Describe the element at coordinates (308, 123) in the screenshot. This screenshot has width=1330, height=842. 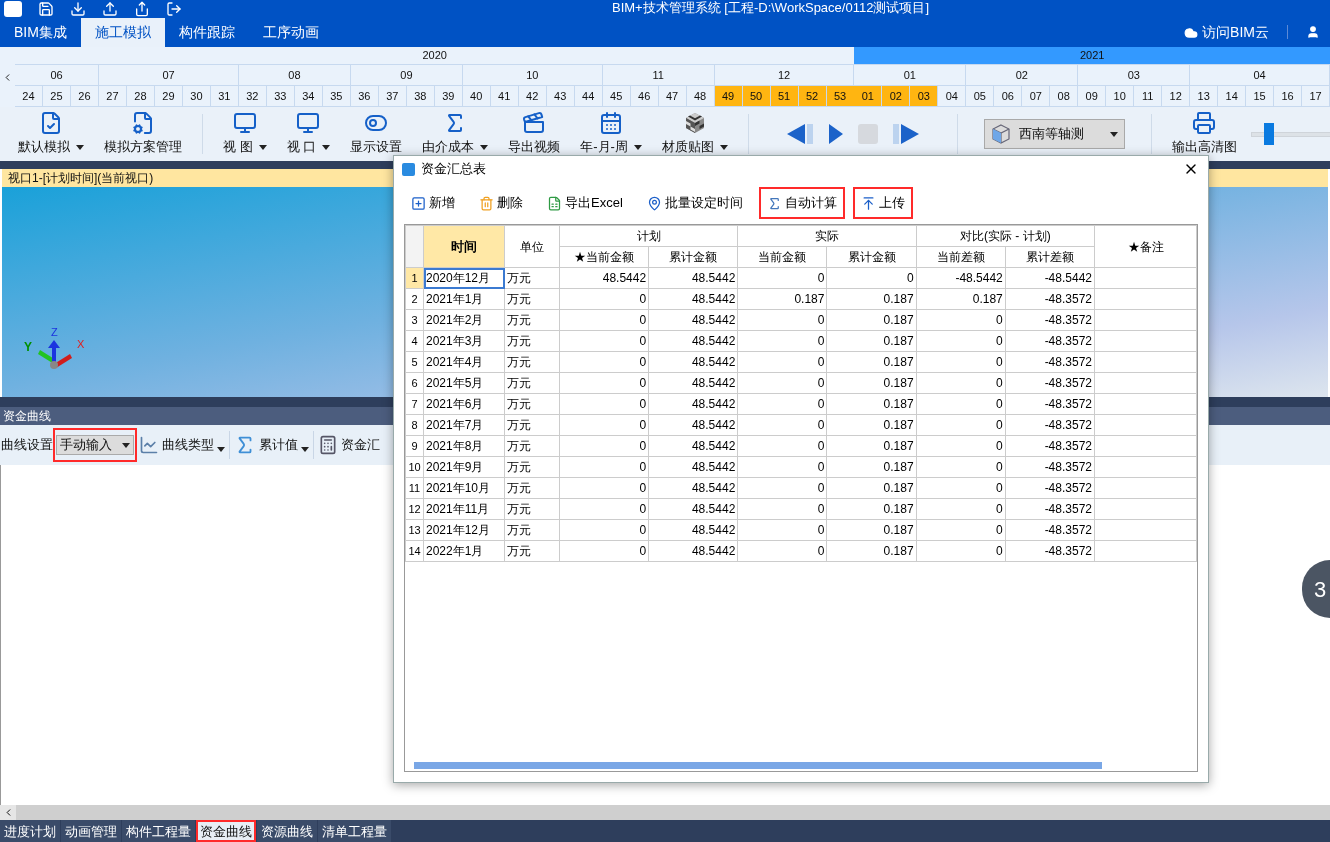
I see `monitor-icon` at that location.